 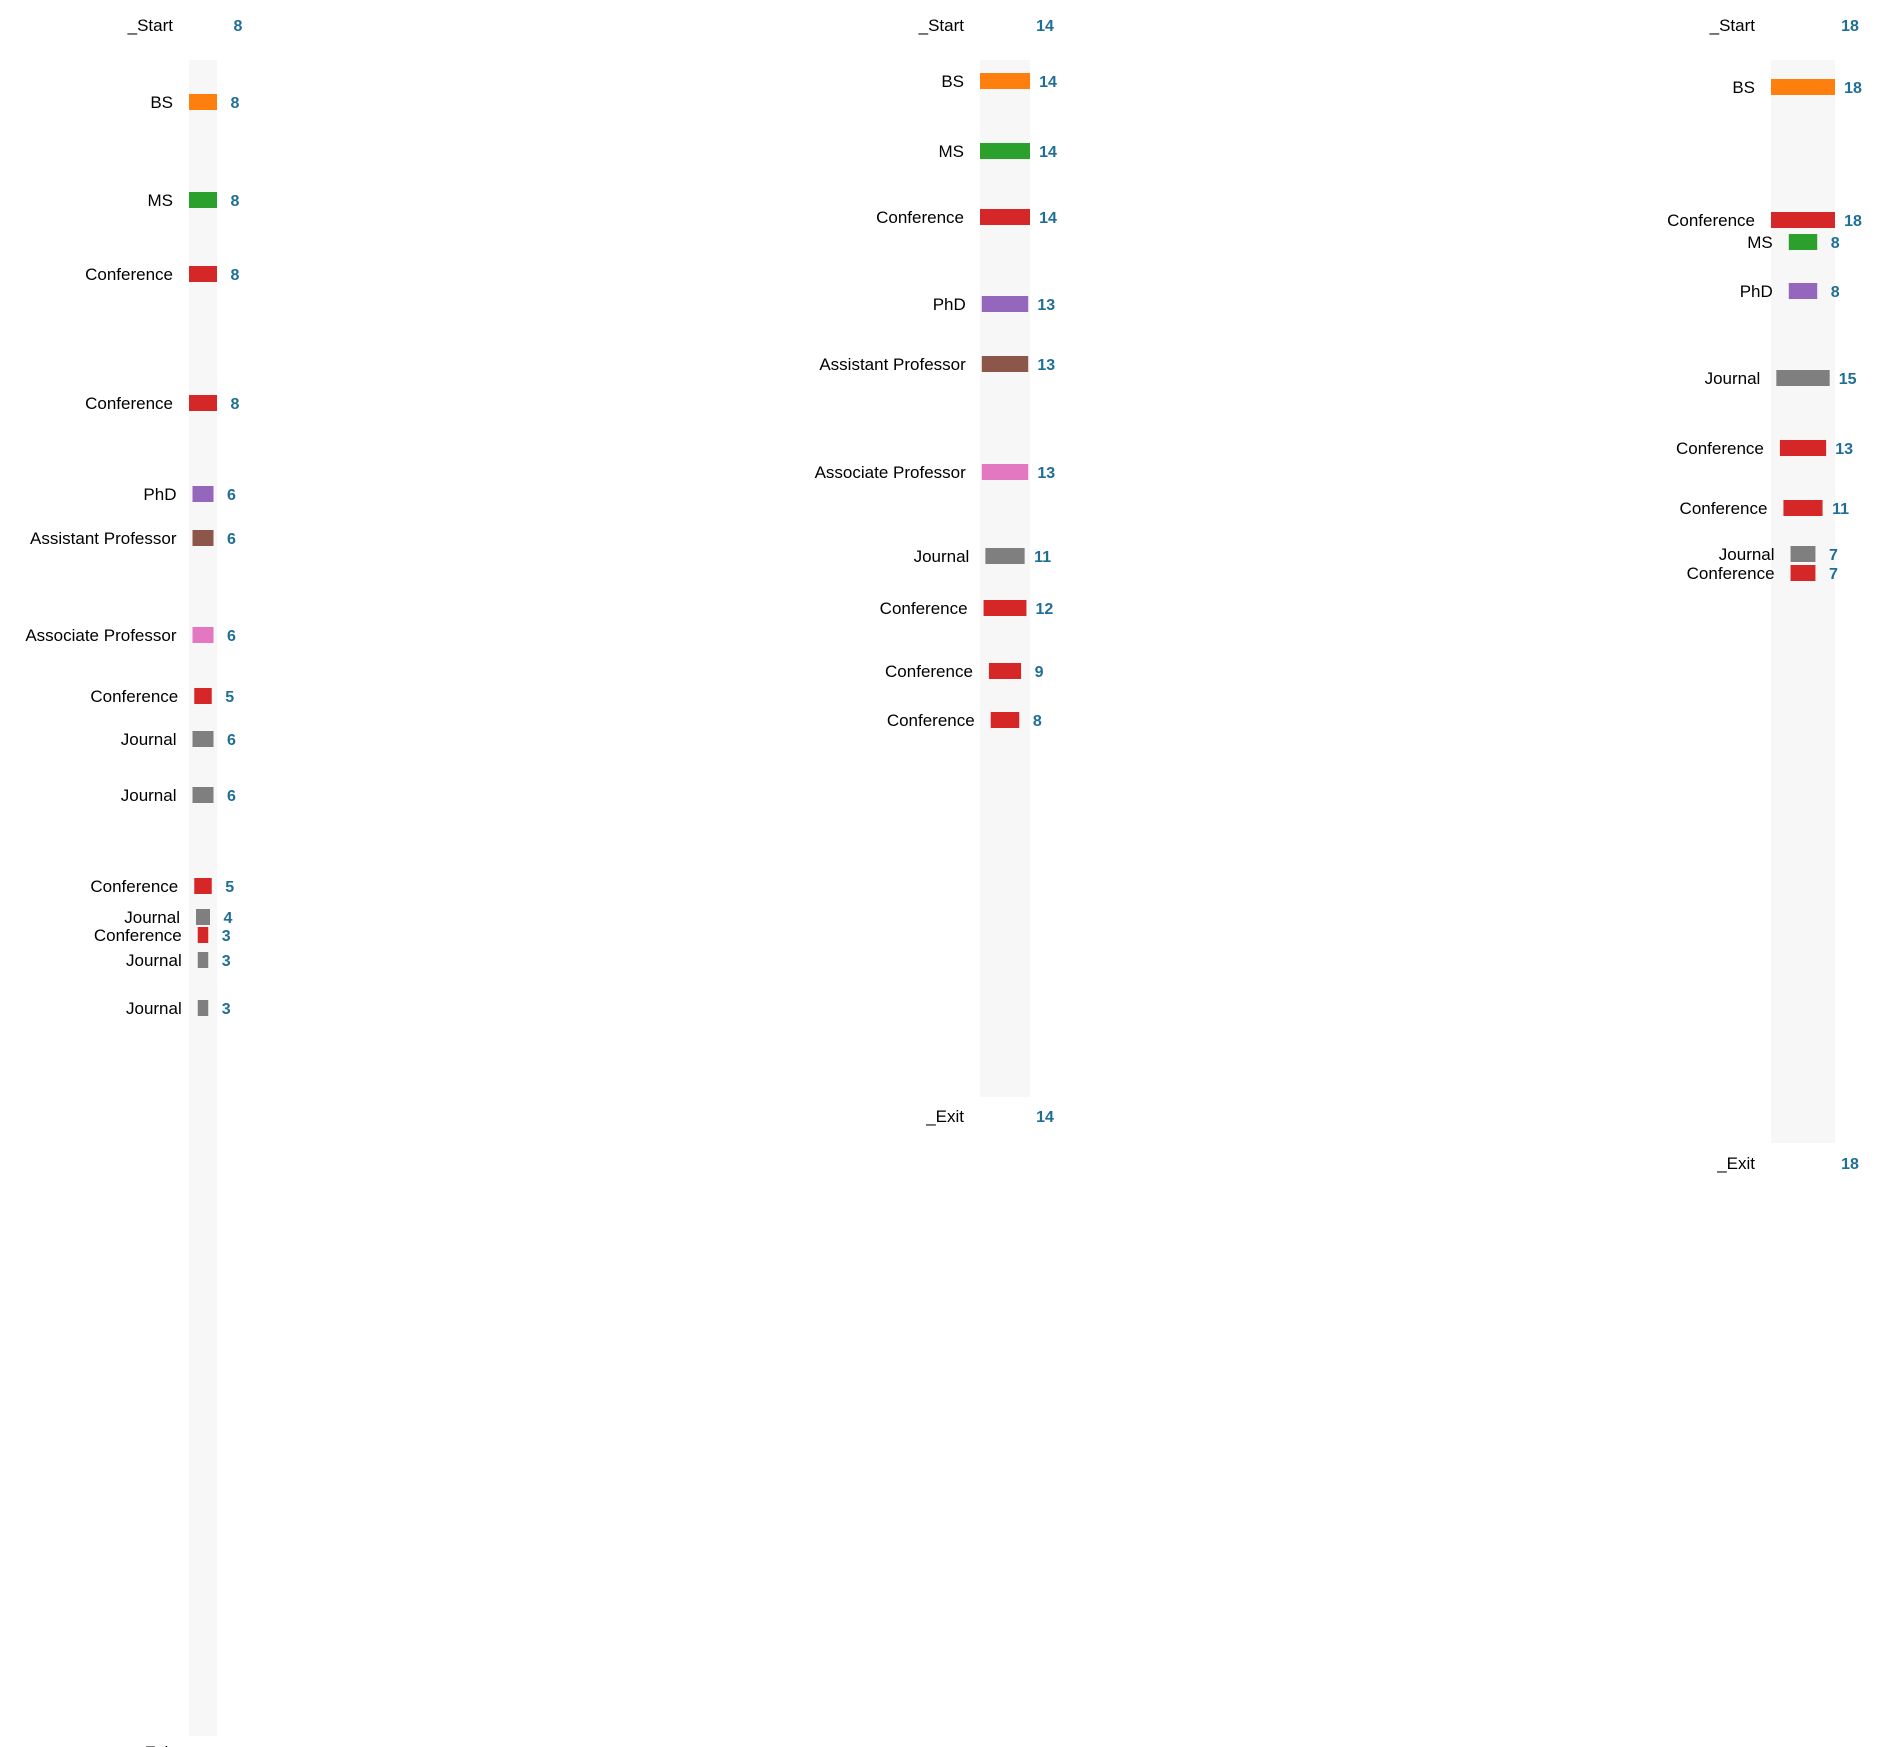 What do you see at coordinates (238, 26) in the screenshot?
I see `start-count: 8` at bounding box center [238, 26].